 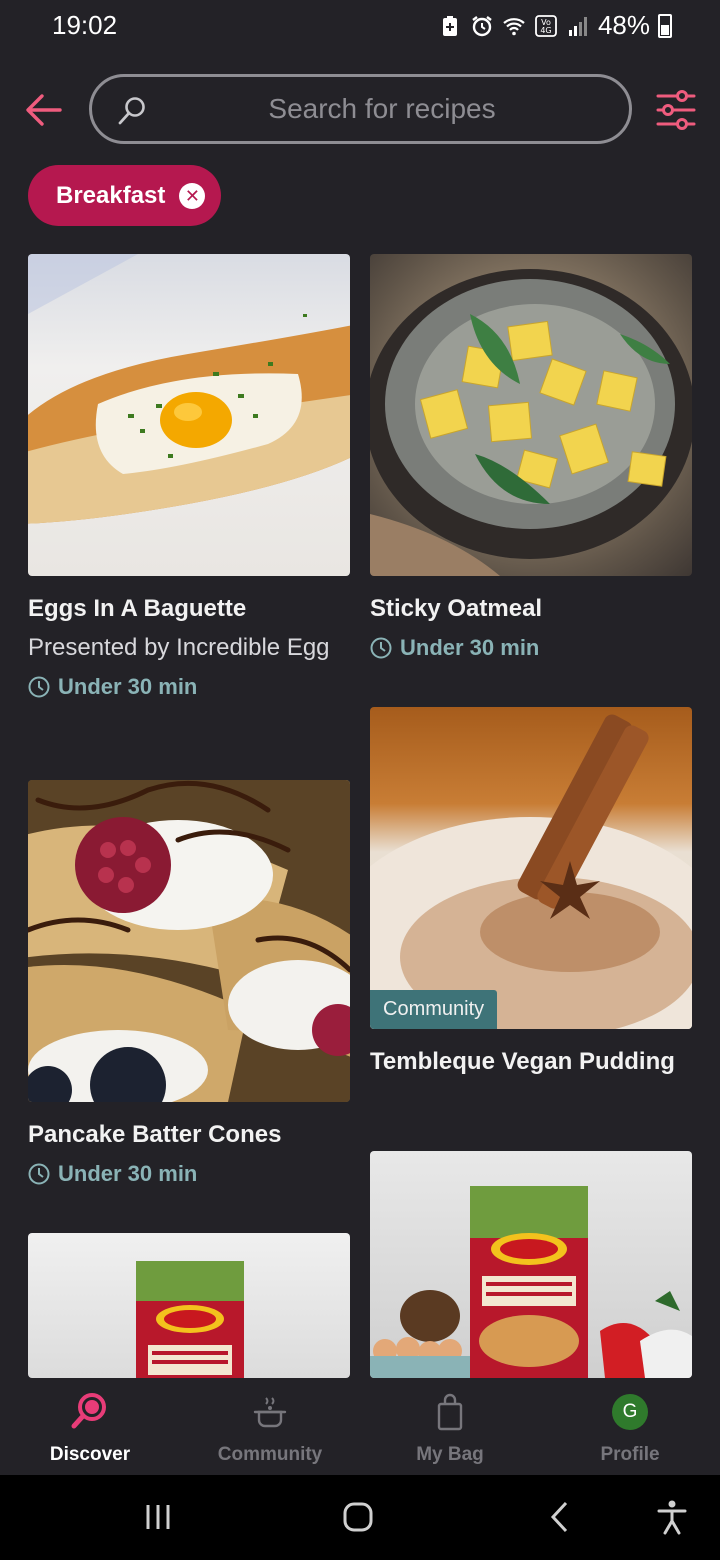 What do you see at coordinates (360, 26) in the screenshot?
I see `status-bar: 19:02 Vo 4G 48%` at bounding box center [360, 26].